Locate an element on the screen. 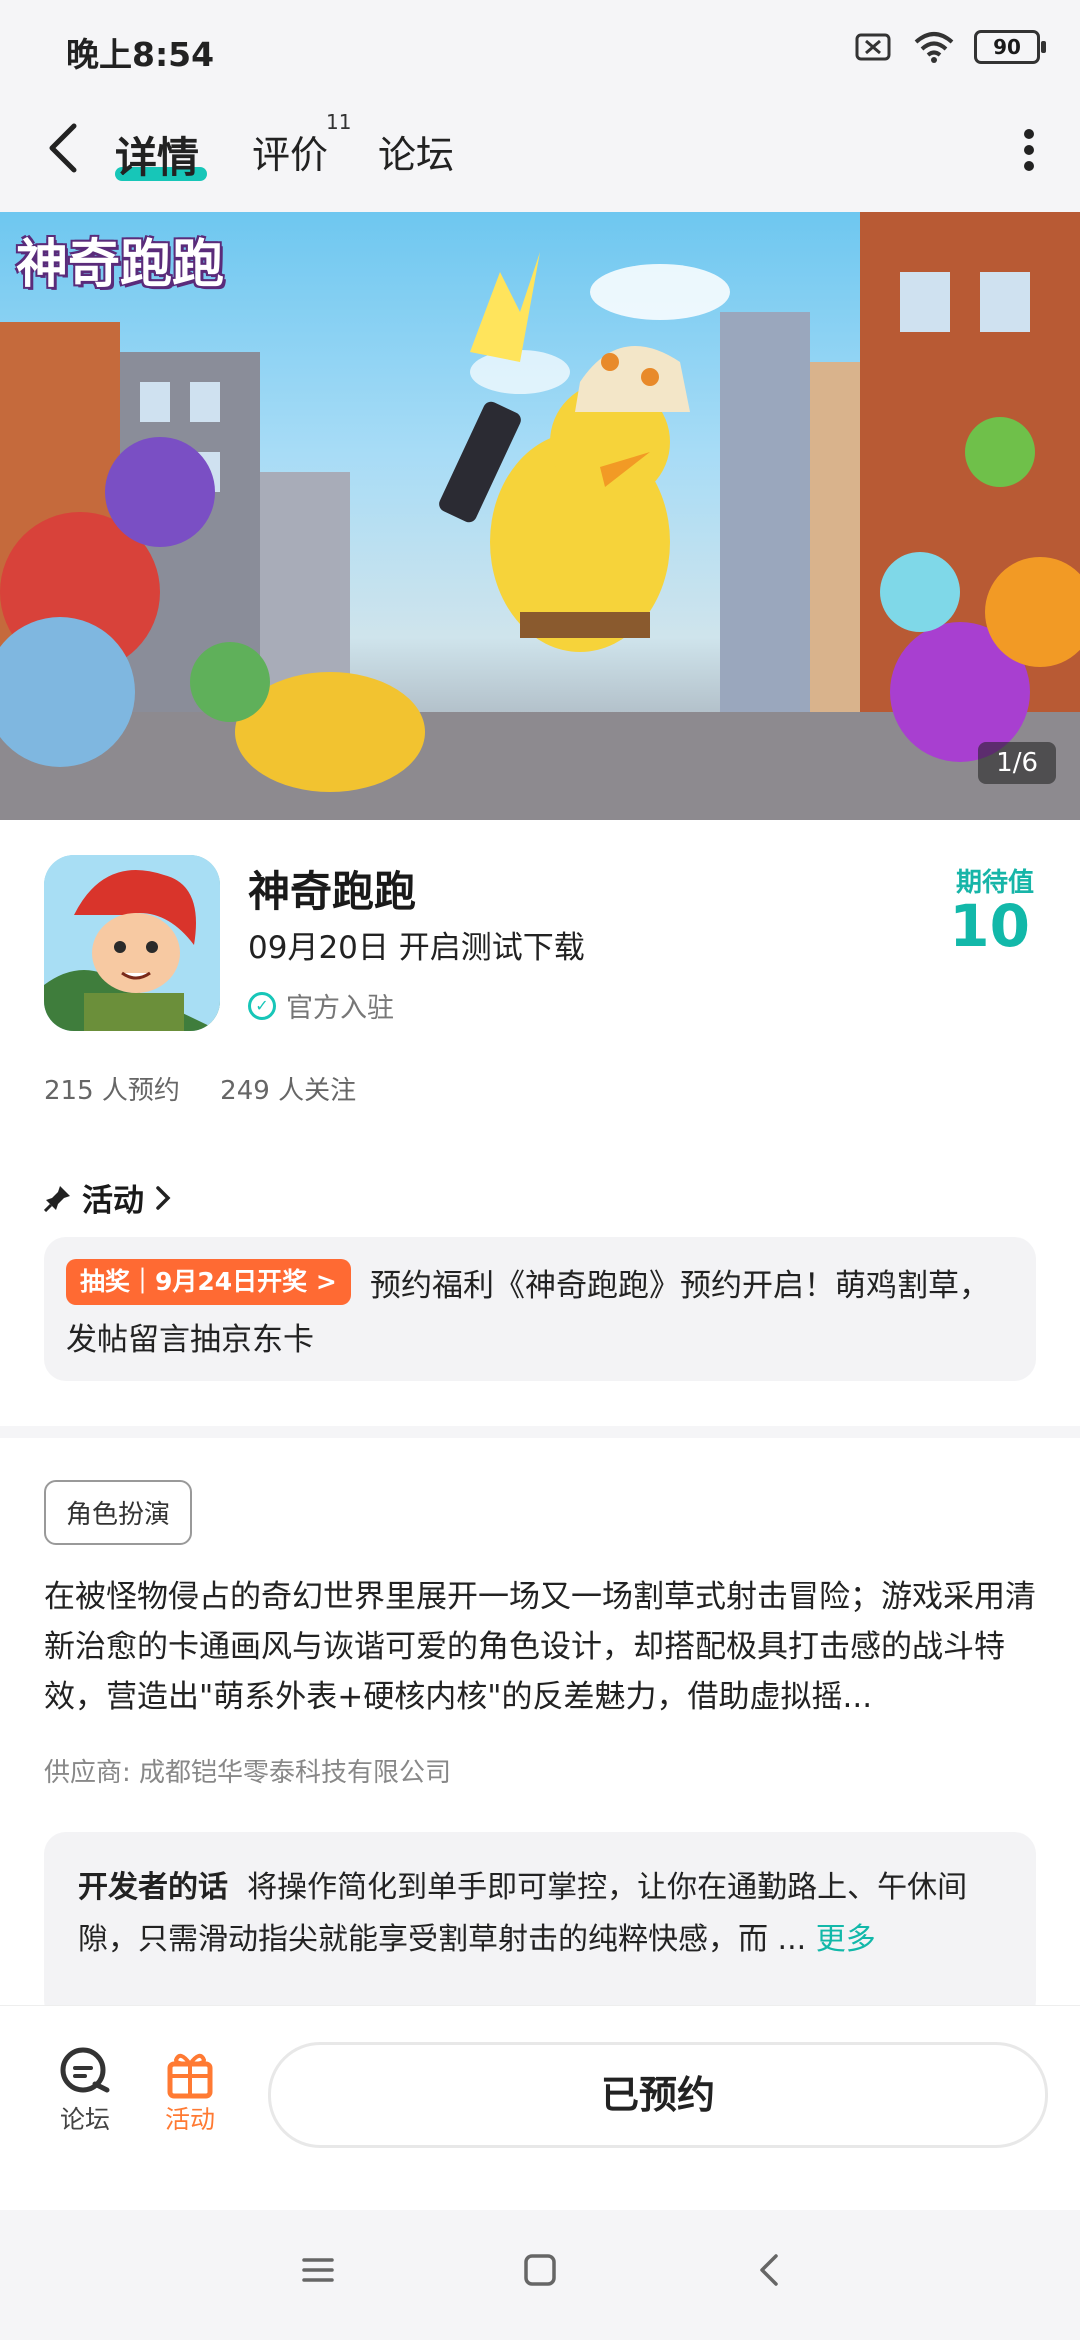 Image resolution: width=1080 pixels, height=2340 pixels. banner-game-logo: 神奇跑跑 is located at coordinates (120, 265).